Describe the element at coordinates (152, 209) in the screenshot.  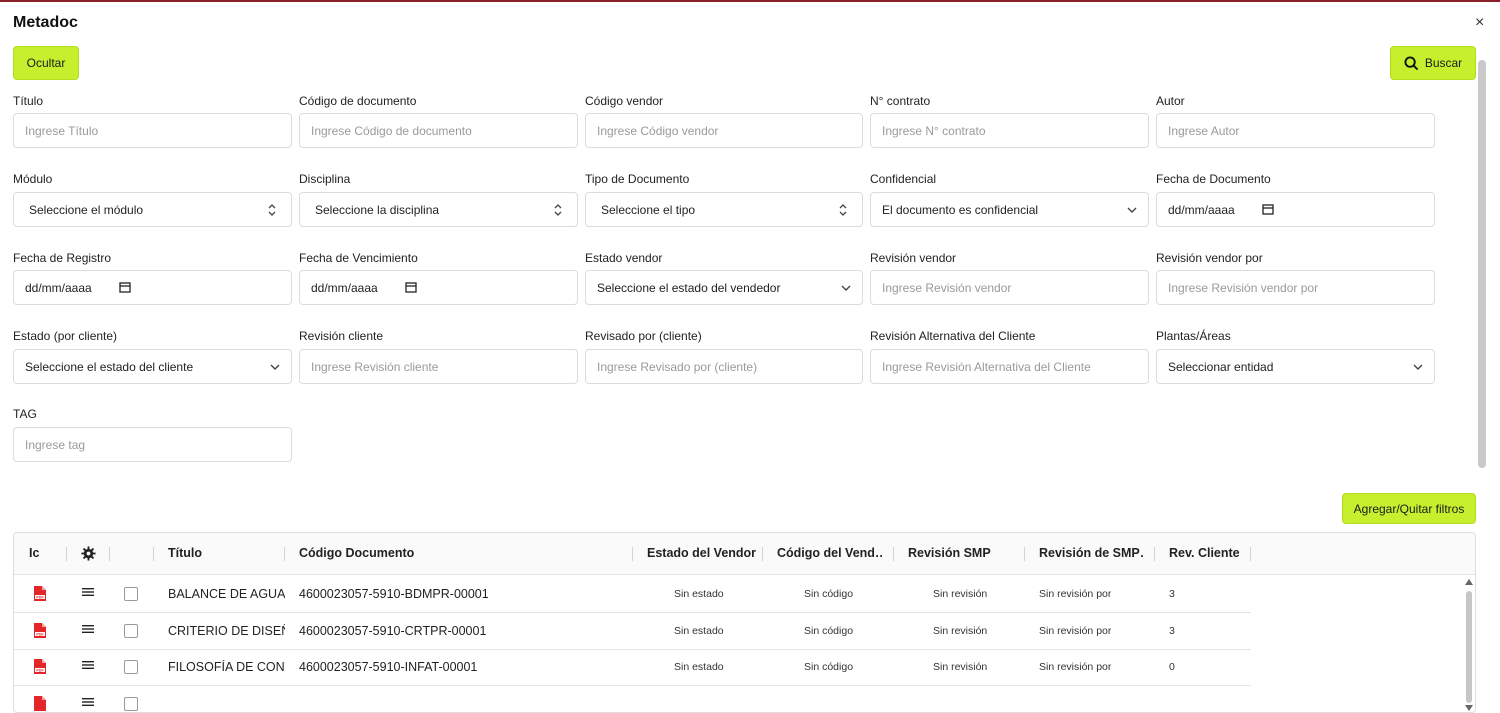
I see `modulo-select: Seleccione el módulo` at that location.